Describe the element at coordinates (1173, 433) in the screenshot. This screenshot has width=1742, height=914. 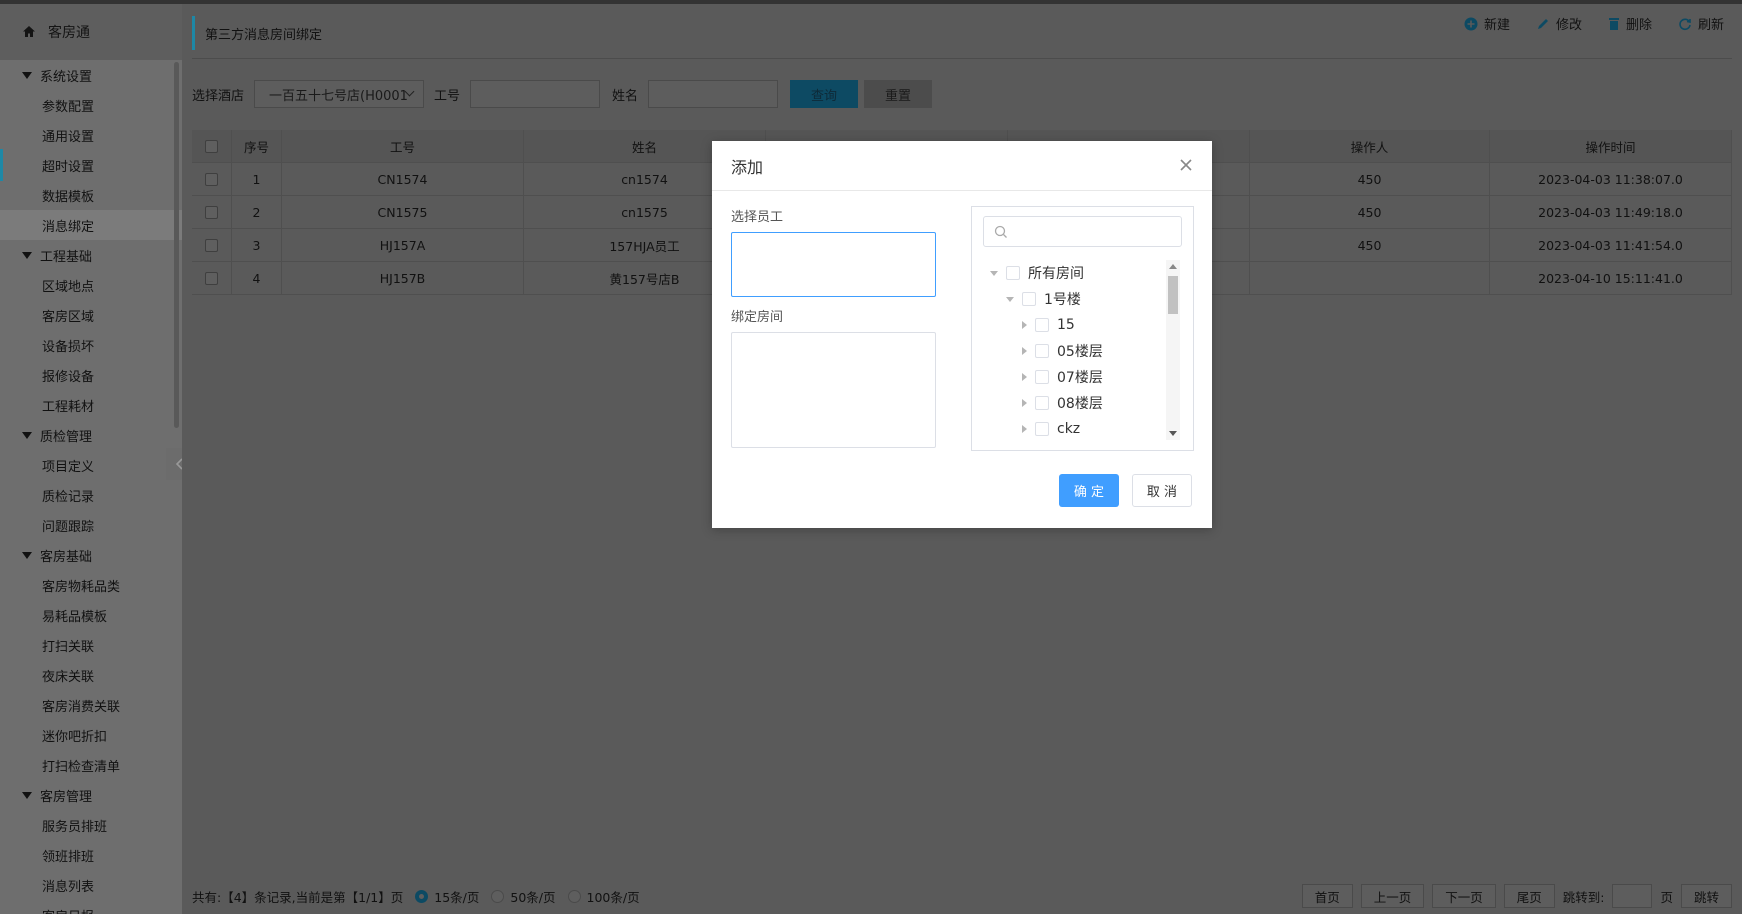
I see `scroll-down-icon` at that location.